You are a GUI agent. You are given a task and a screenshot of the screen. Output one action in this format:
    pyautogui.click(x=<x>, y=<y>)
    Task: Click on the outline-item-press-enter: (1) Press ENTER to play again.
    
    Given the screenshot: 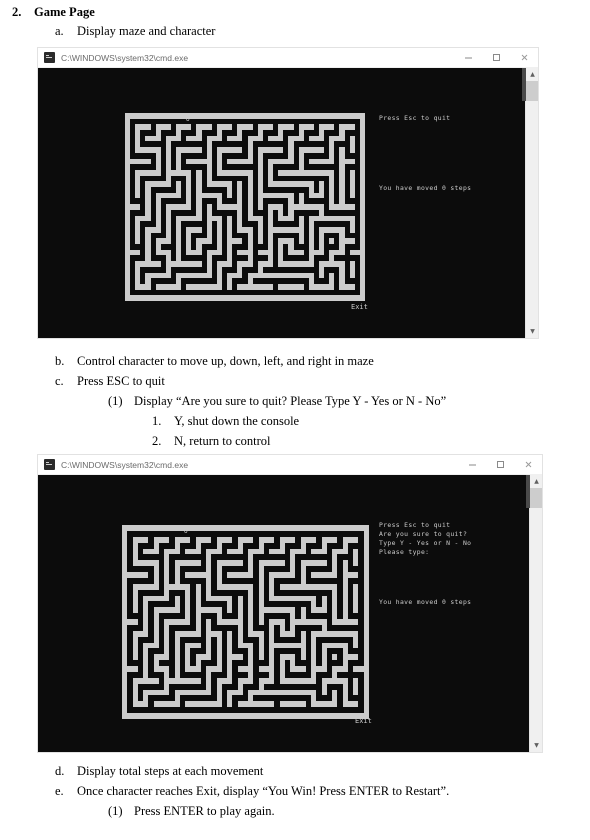 What is the action you would take?
    pyautogui.click(x=137, y=811)
    